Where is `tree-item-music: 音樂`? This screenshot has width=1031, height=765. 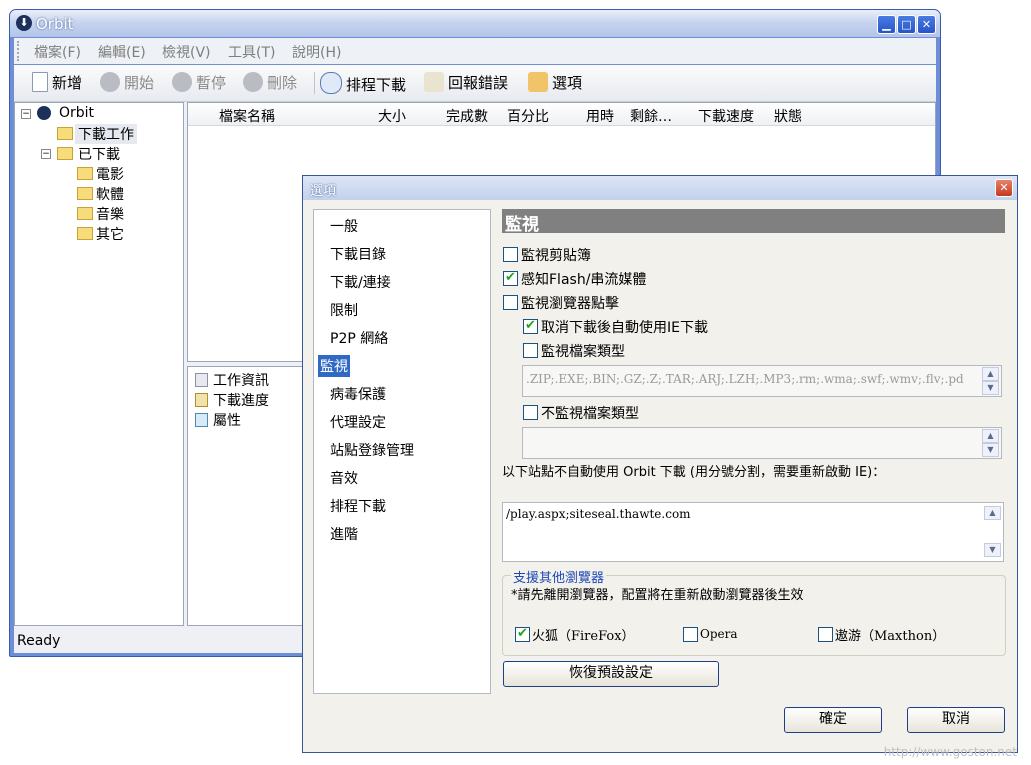 tree-item-music: 音樂 is located at coordinates (110, 214).